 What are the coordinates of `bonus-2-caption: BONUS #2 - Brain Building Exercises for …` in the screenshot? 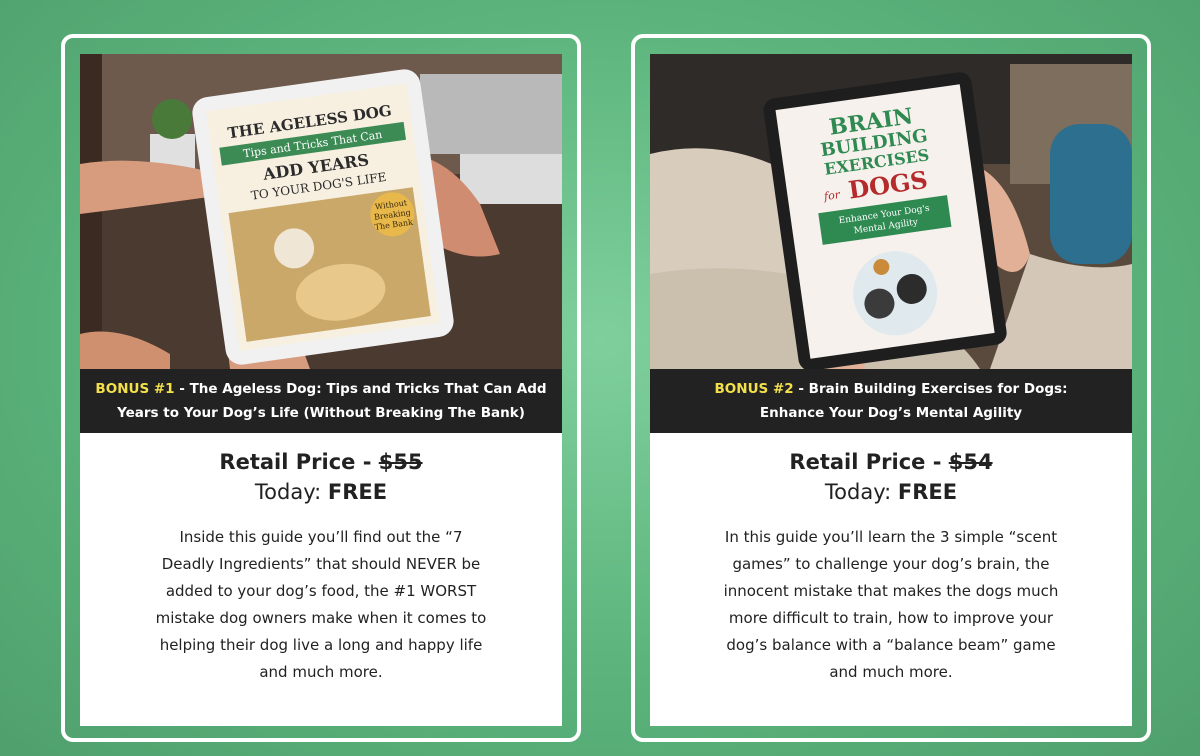 It's located at (891, 401).